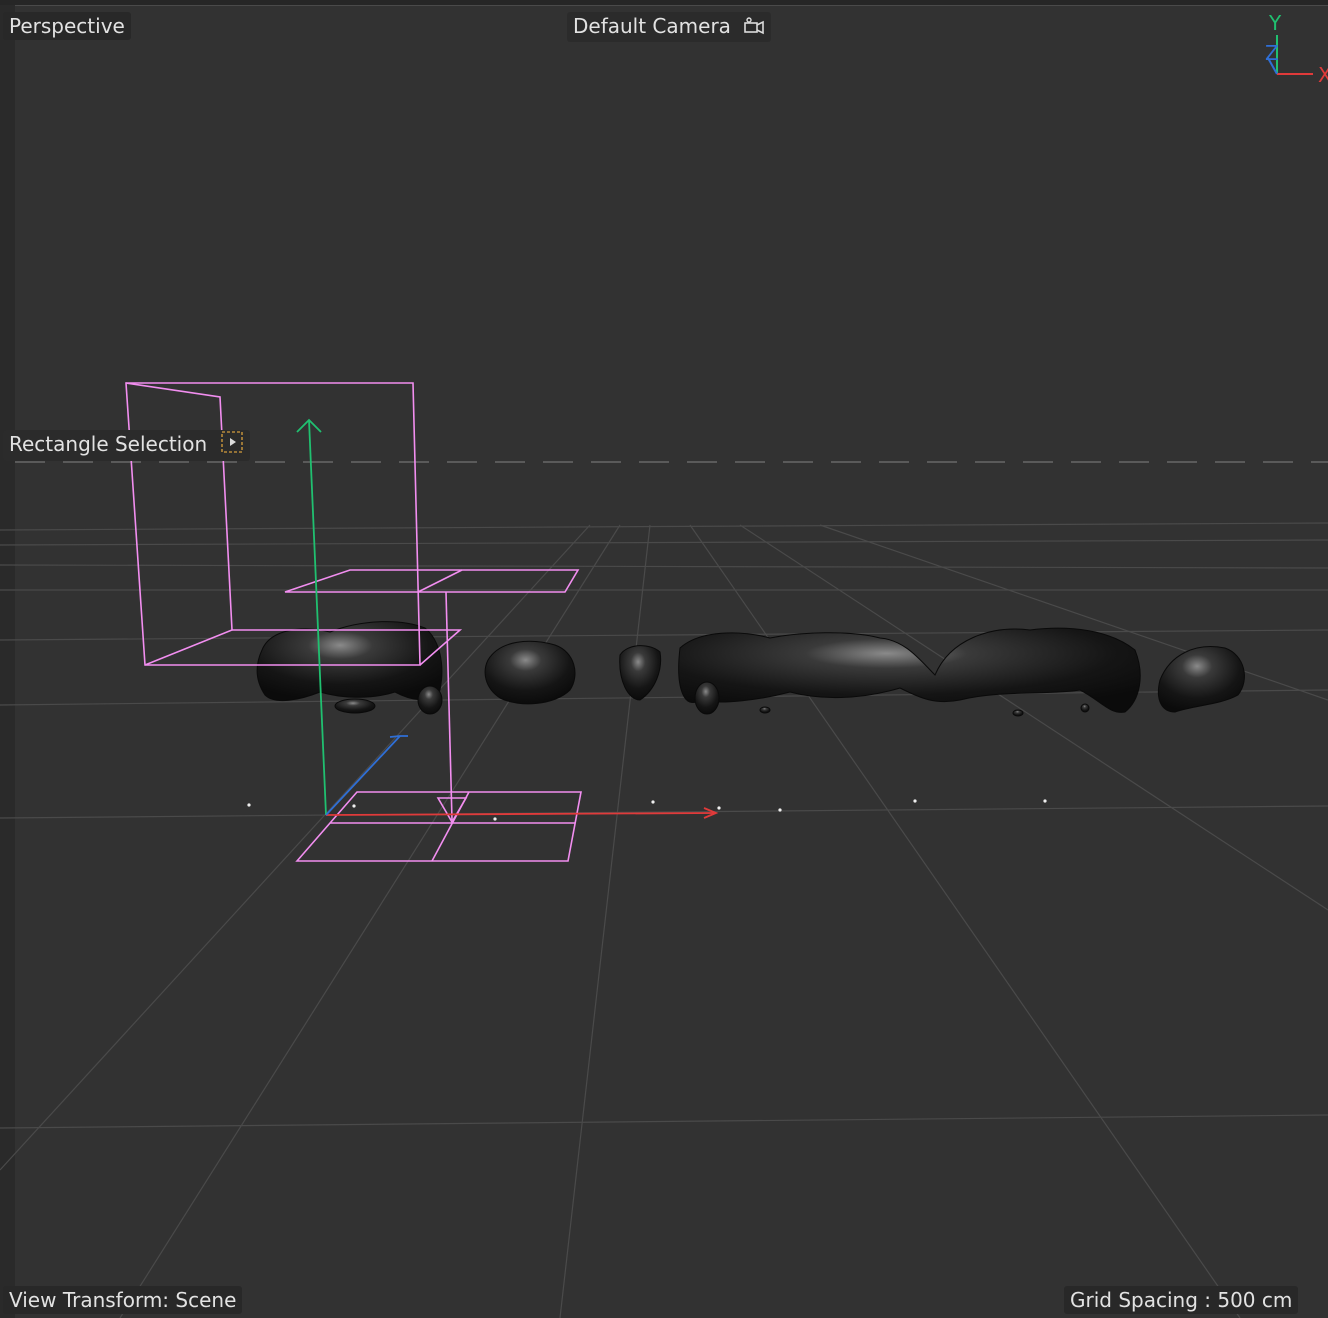  What do you see at coordinates (521, 814) in the screenshot?
I see `x-axis-handle` at bounding box center [521, 814].